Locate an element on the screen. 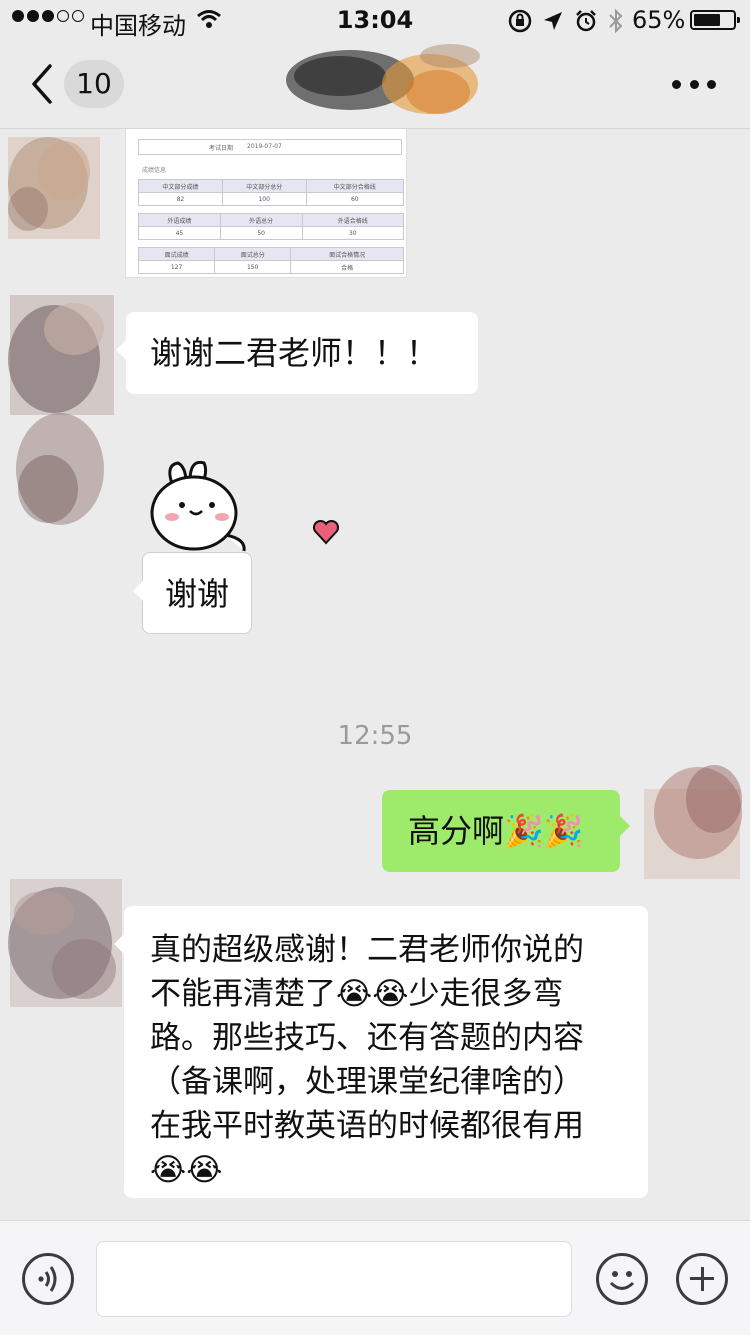  bunny-sticker is located at coordinates (198, 507).